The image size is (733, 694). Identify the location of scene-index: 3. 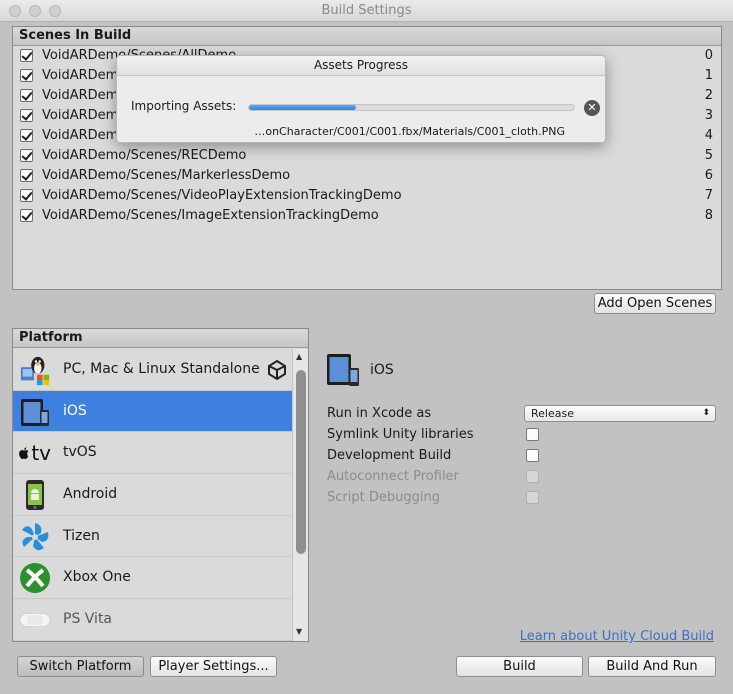
(708, 115).